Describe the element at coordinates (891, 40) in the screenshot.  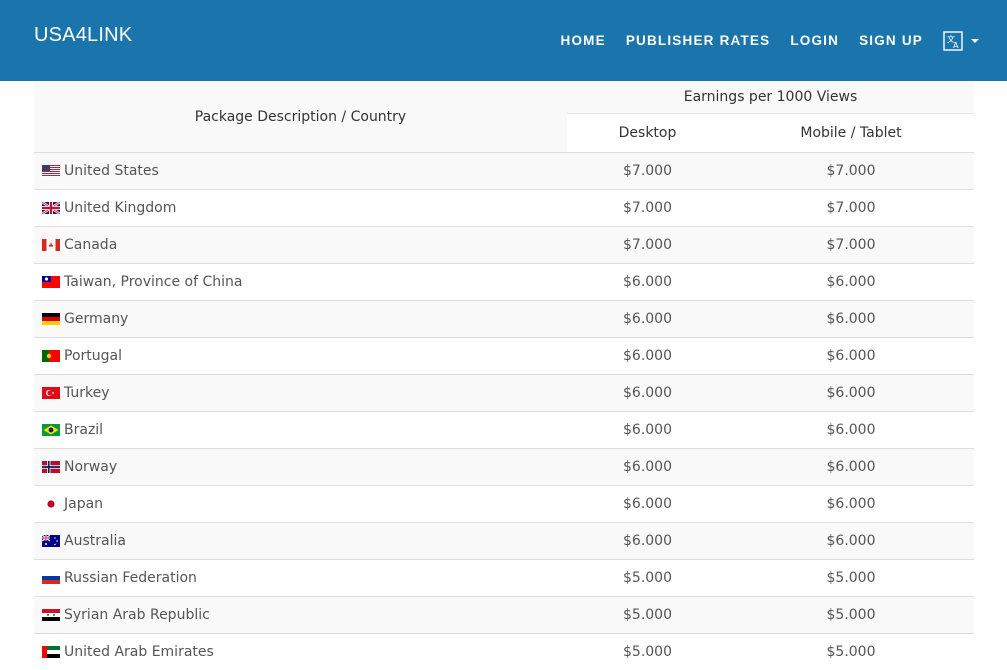
I see `nav-signup: SIGN UP` at that location.